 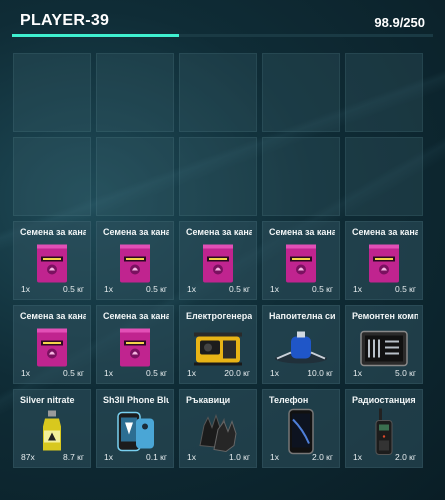 What do you see at coordinates (28, 457) in the screenshot?
I see `item-quantity: 87x` at bounding box center [28, 457].